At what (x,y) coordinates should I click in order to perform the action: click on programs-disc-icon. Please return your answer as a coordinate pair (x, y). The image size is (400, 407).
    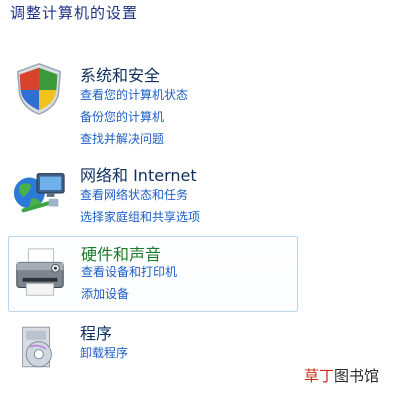
    Looking at the image, I should click on (37, 347).